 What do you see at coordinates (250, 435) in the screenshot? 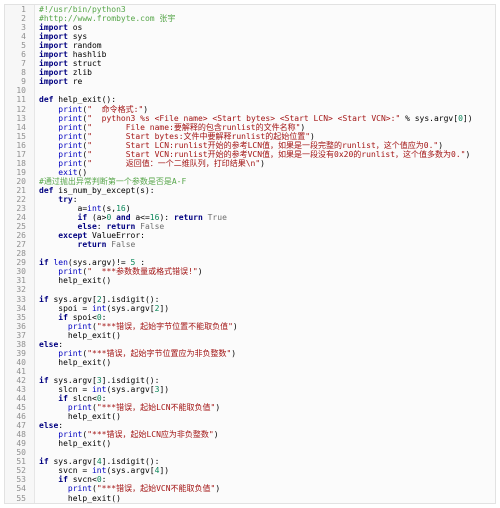
I see `code-line: 48 print("***错误，起始LCN应为非负整数")` at bounding box center [250, 435].